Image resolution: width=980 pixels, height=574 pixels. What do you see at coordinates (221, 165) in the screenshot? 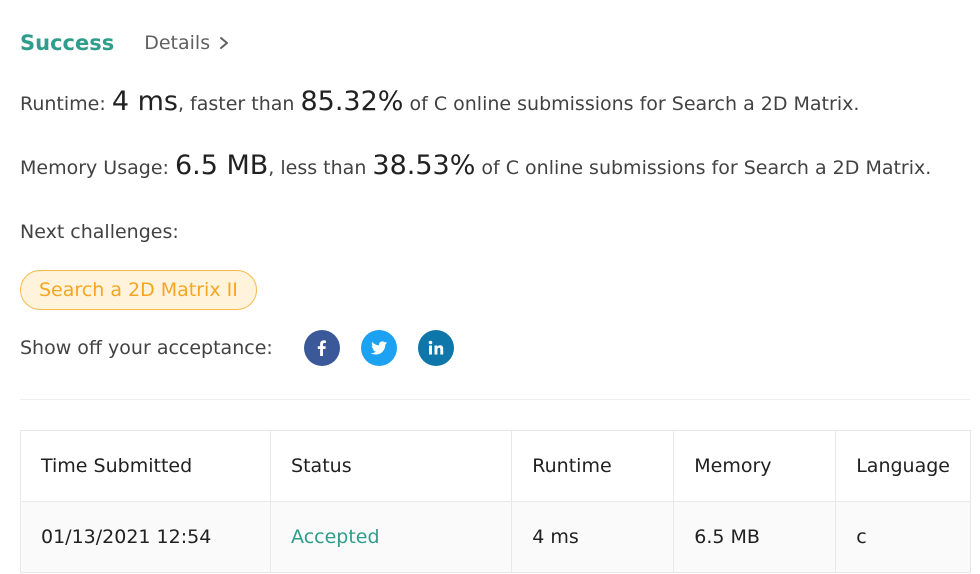
I see `memory-value: 6.5 MB` at bounding box center [221, 165].